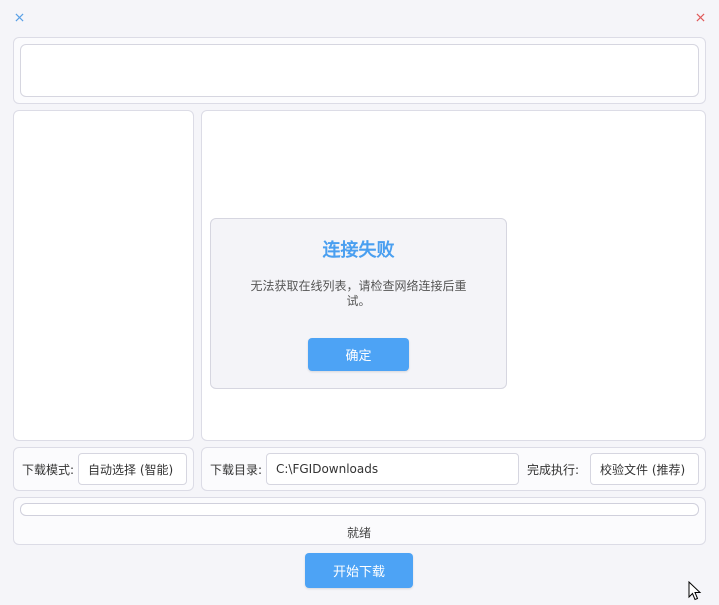 The image size is (719, 605). What do you see at coordinates (359, 509) in the screenshot?
I see `progress-bar` at bounding box center [359, 509].